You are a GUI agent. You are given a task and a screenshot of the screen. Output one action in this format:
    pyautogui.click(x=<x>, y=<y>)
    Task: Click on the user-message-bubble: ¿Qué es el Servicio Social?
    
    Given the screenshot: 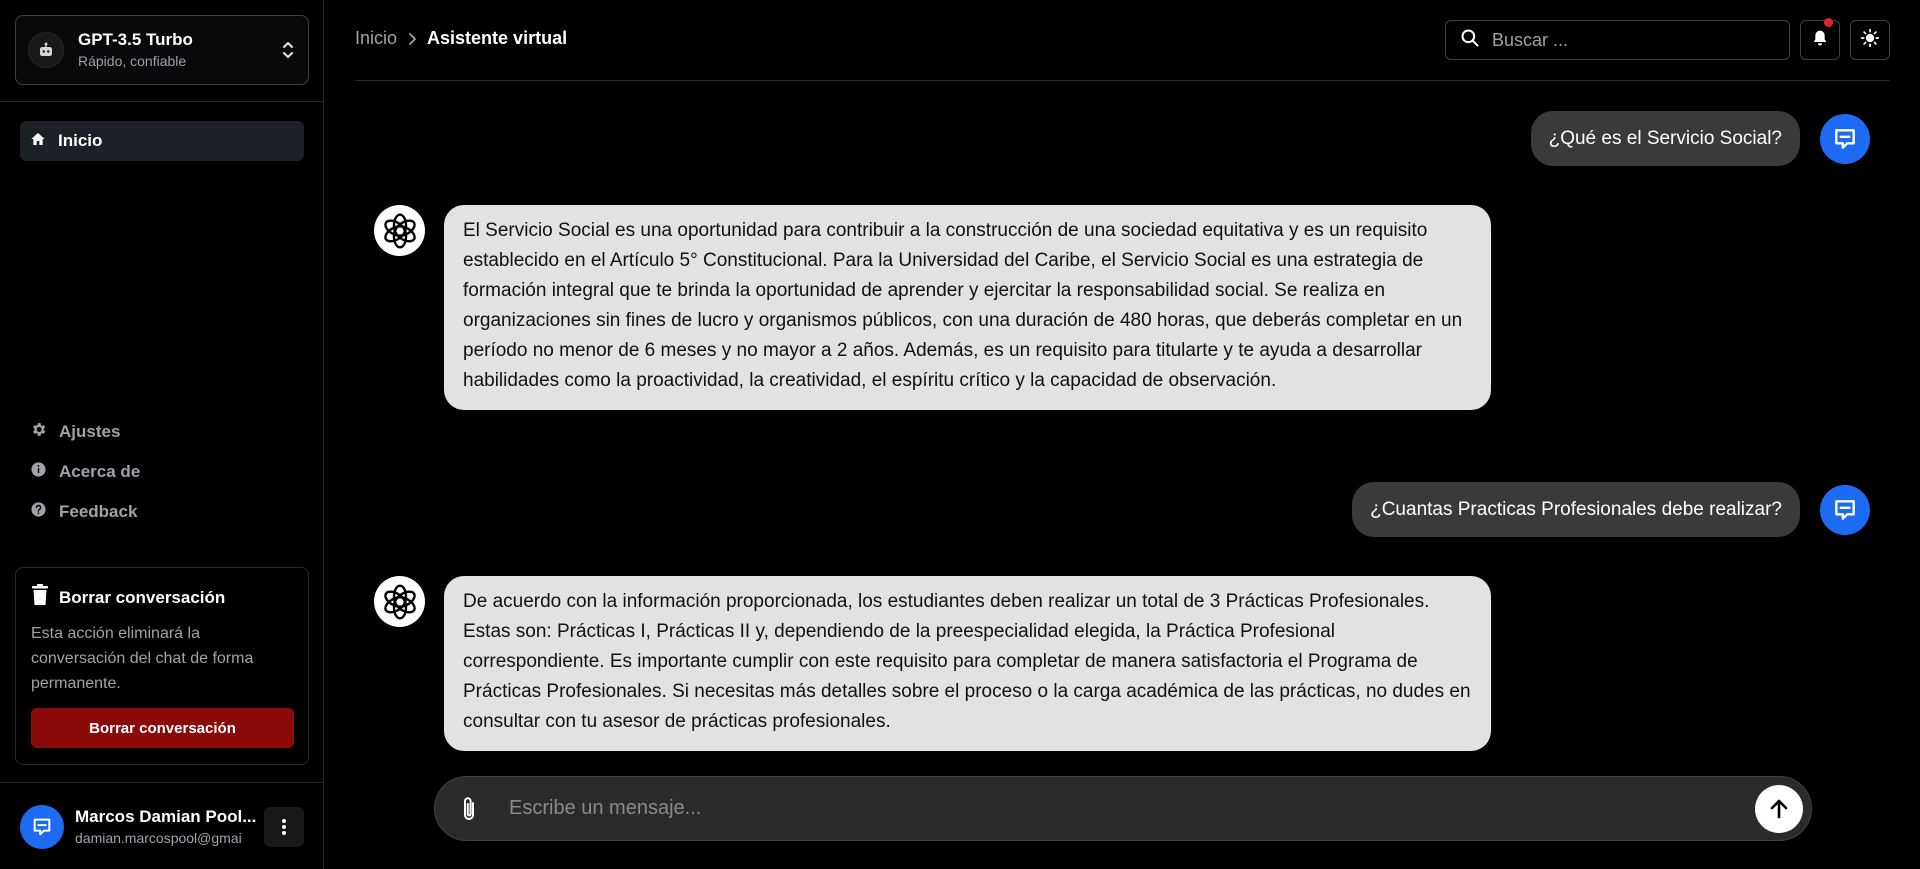 What is the action you would take?
    pyautogui.click(x=1665, y=138)
    